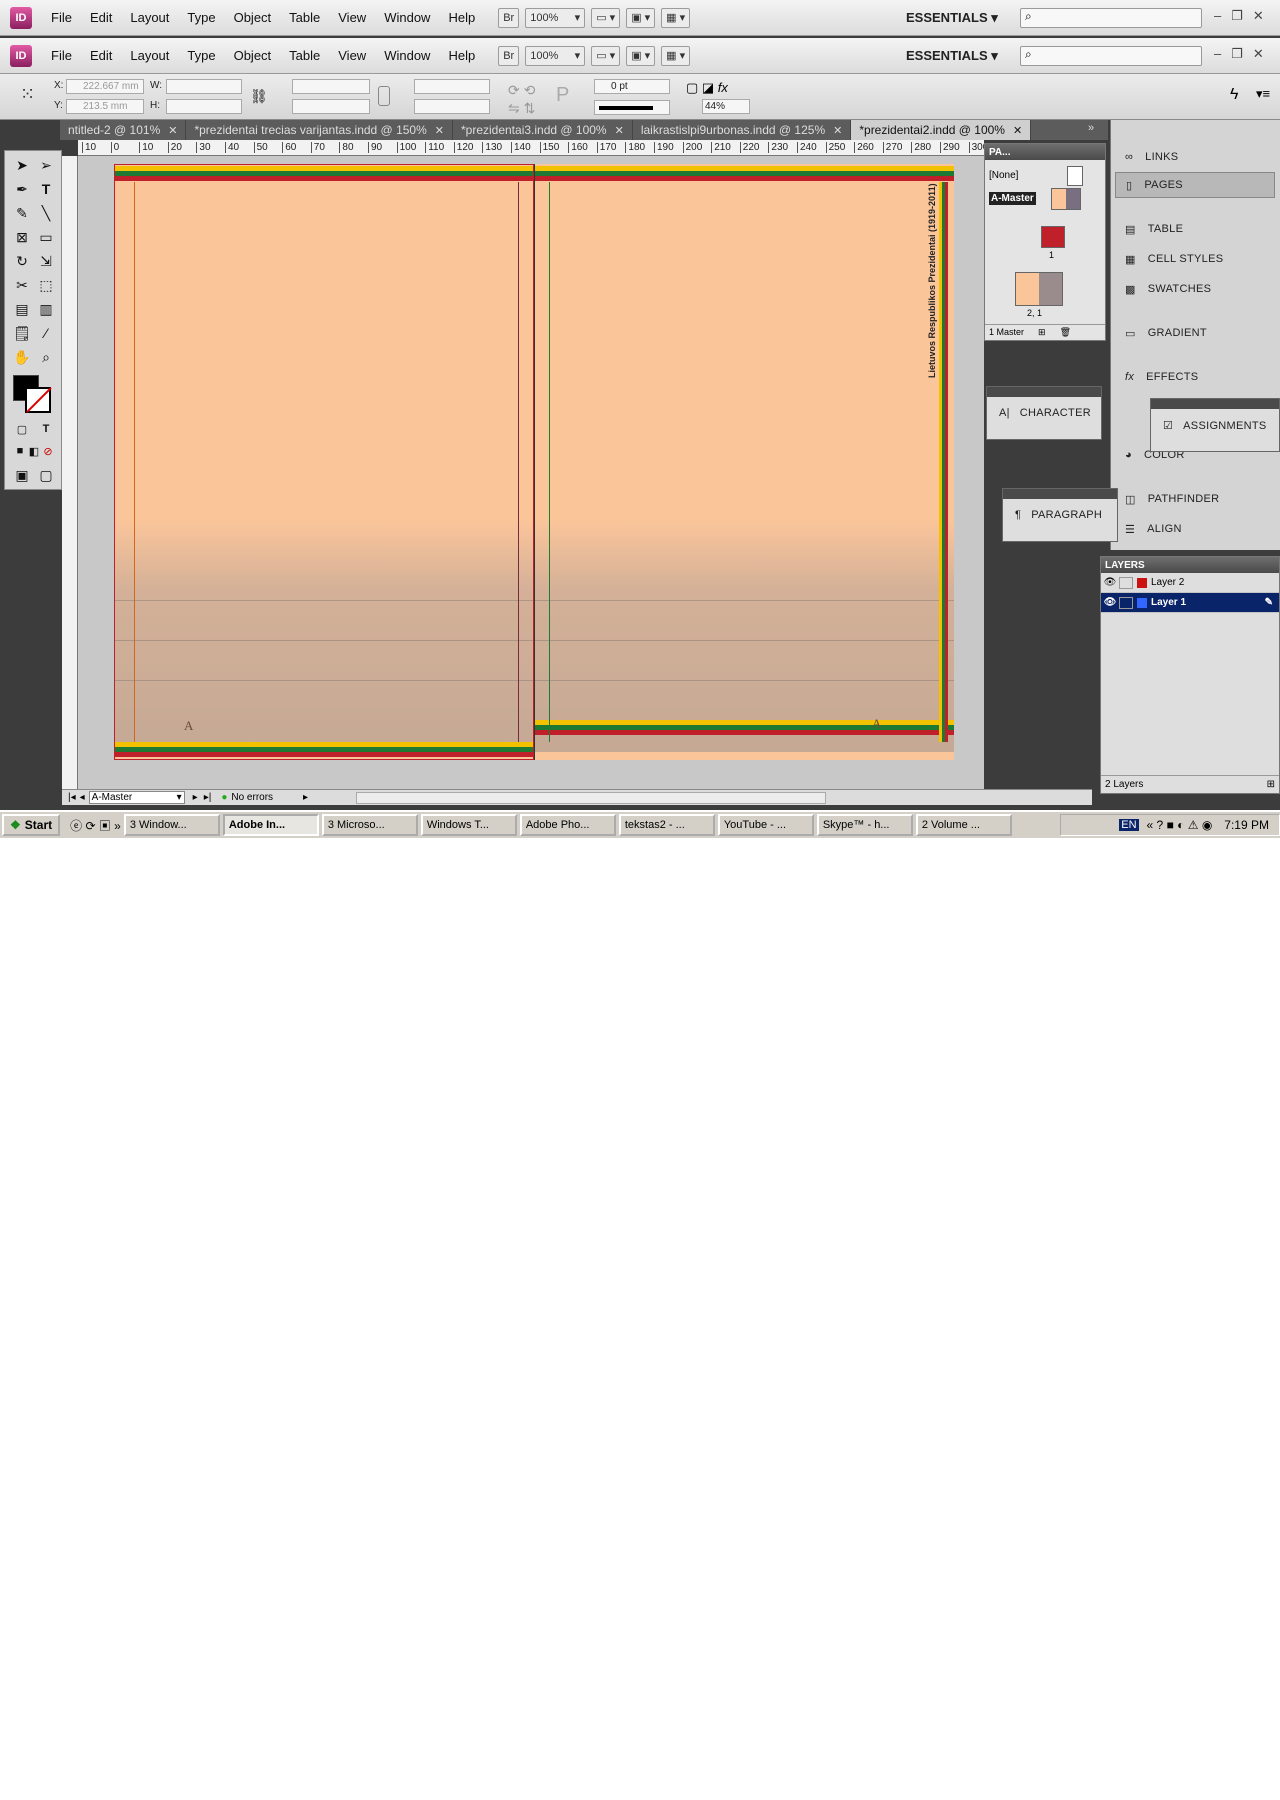 This screenshot has height=1800, width=1280. Describe the element at coordinates (259, 96) in the screenshot. I see `constrain-proportions-icon: ⛓` at that location.